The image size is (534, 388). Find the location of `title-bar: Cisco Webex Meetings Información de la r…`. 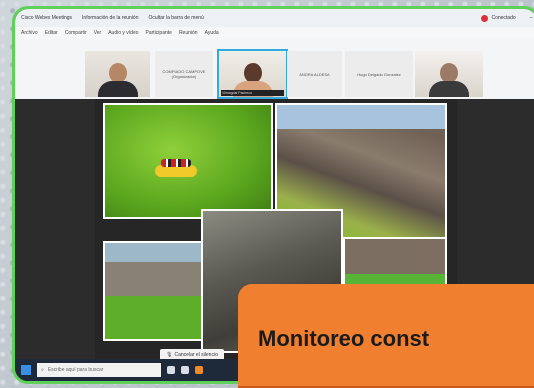

title-bar: Cisco Webex Meetings Información de la r… is located at coordinates (274, 18).